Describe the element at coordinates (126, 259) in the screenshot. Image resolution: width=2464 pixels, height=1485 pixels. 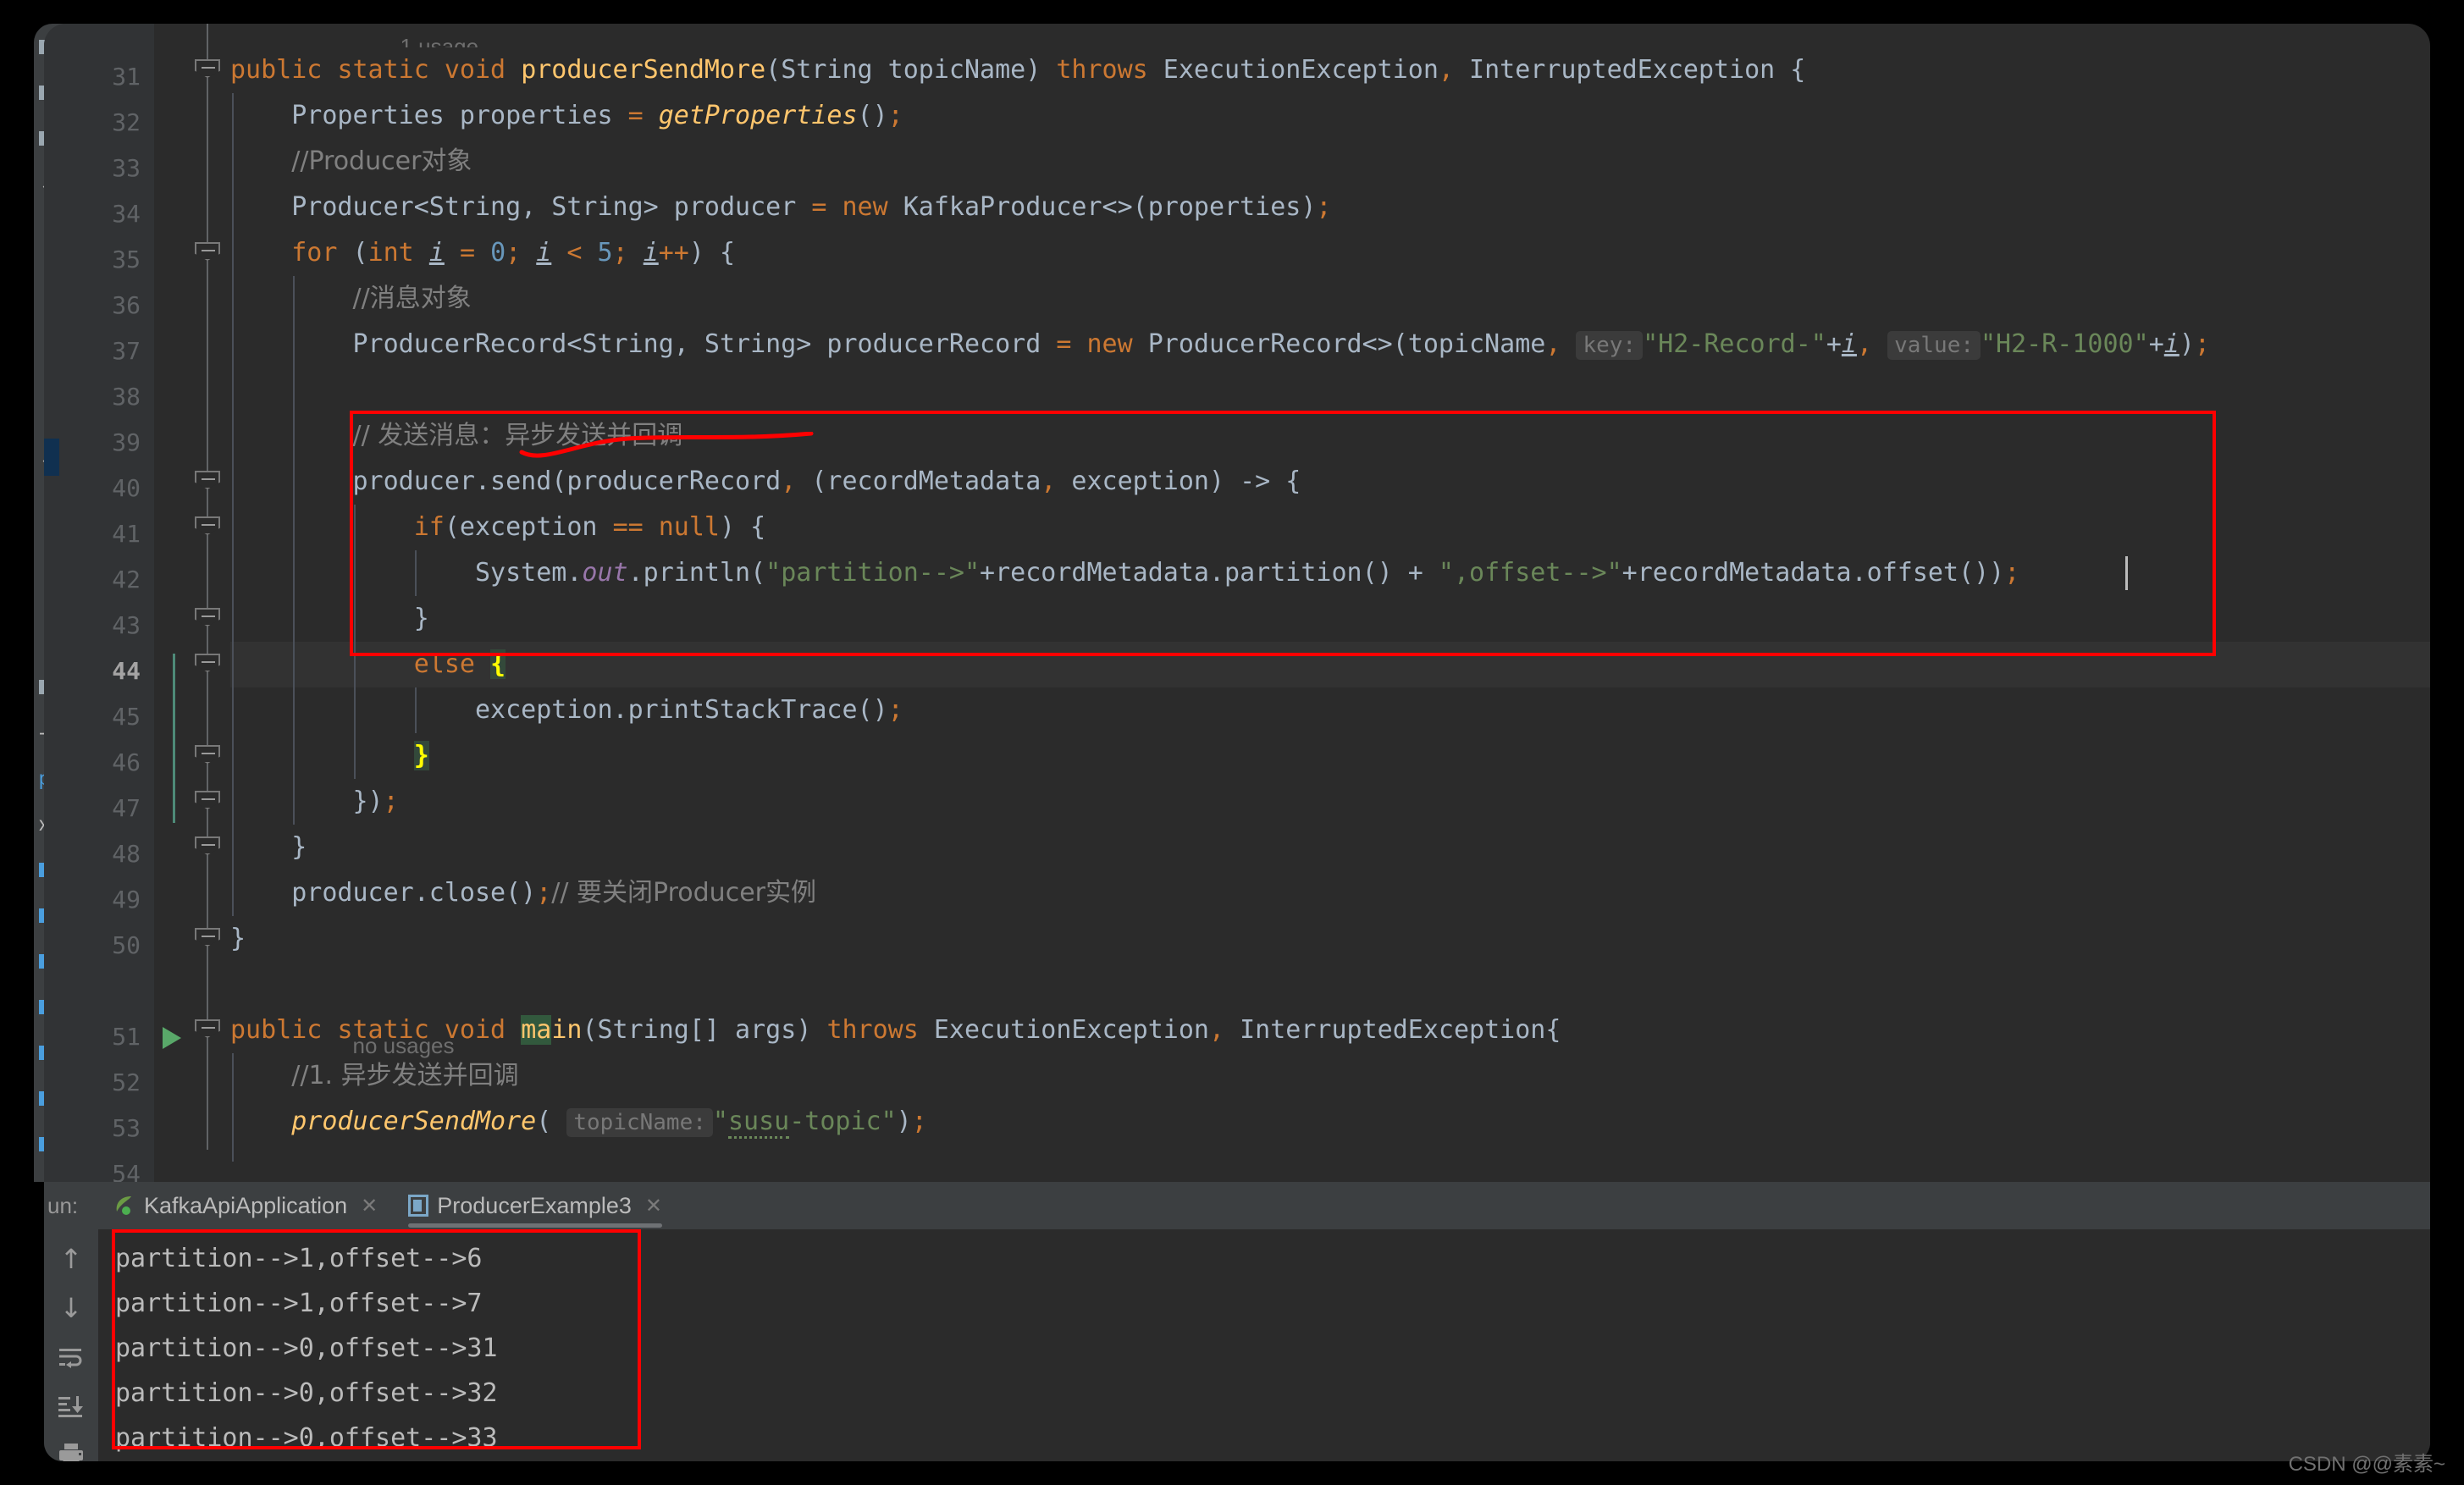
I see `line-number: 35` at that location.